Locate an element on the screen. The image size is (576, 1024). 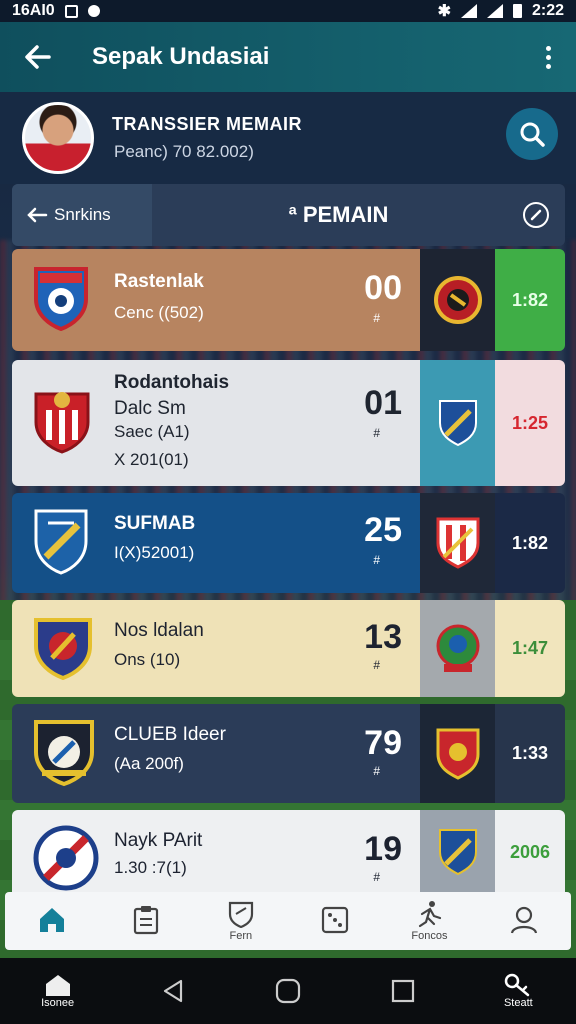
home-icon is located at coordinates (52, 920).